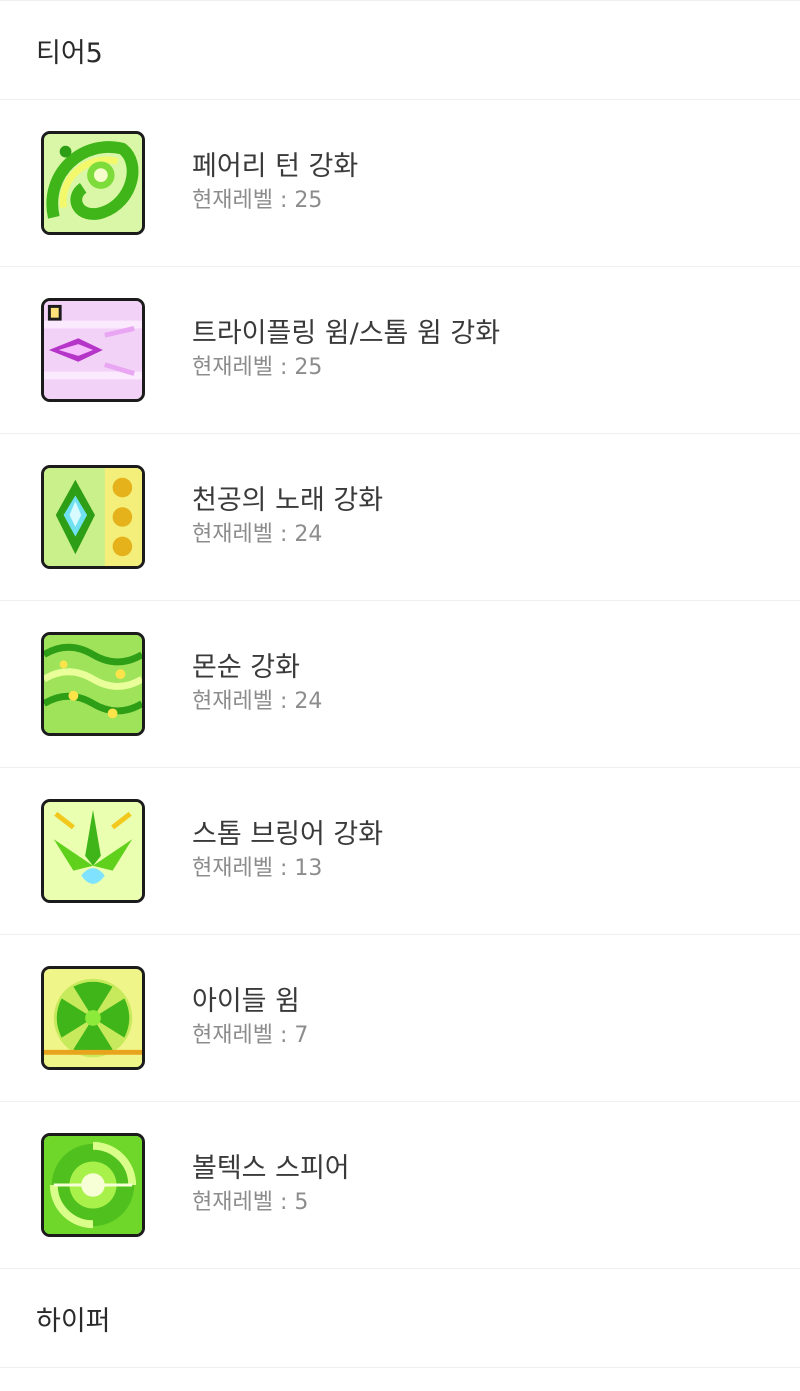 The image size is (800, 1391). What do you see at coordinates (400, 1018) in the screenshot?
I see `skill-row: 아이들 윔 현재레벨 : 7` at bounding box center [400, 1018].